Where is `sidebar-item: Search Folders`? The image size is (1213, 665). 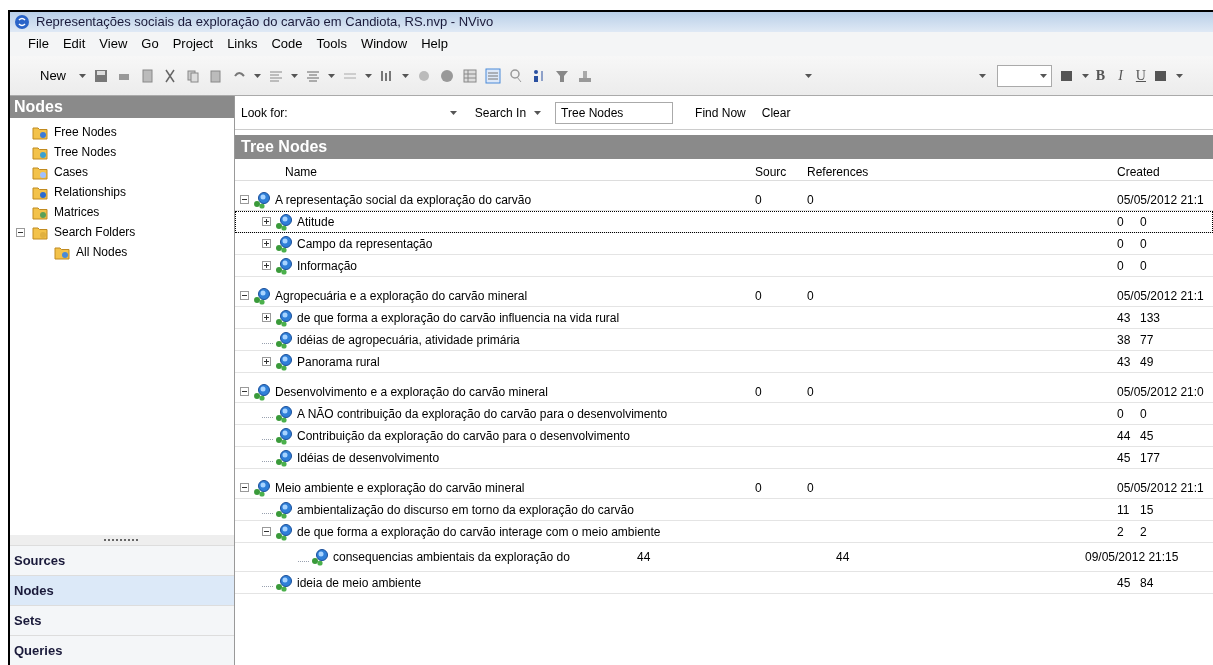 sidebar-item: Search Folders is located at coordinates (133, 232).